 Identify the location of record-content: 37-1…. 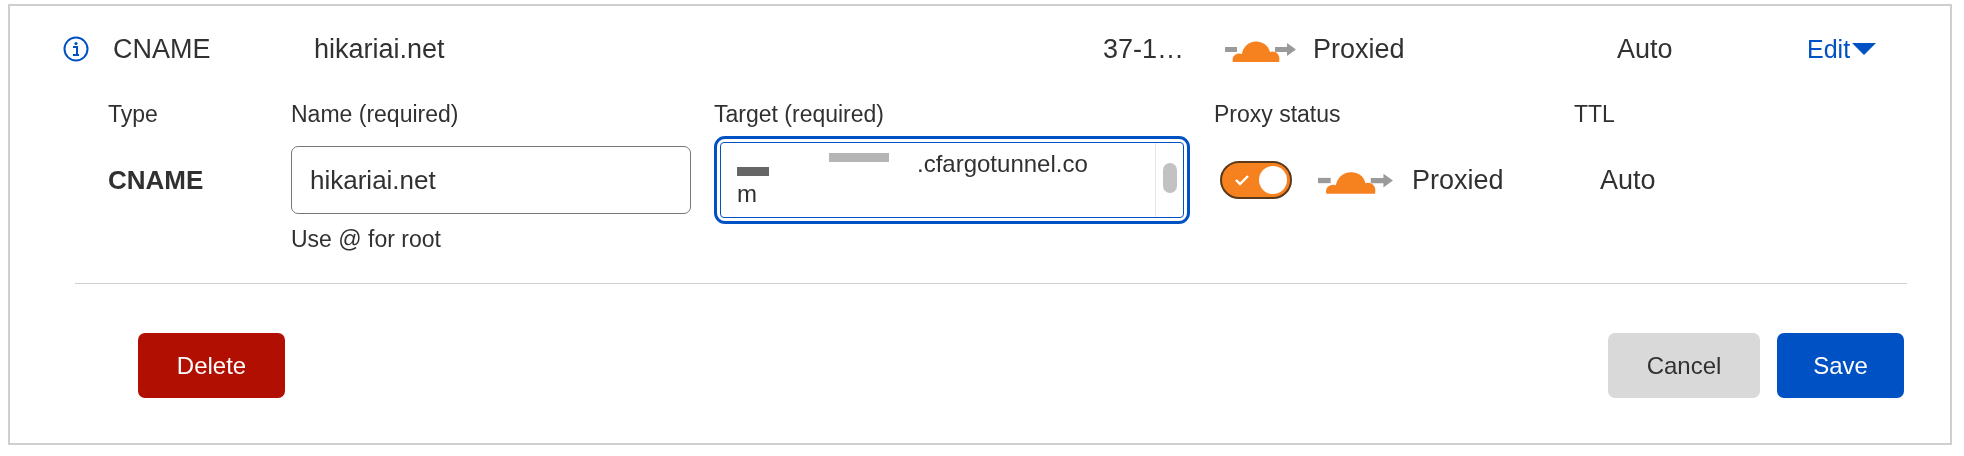
(1144, 48).